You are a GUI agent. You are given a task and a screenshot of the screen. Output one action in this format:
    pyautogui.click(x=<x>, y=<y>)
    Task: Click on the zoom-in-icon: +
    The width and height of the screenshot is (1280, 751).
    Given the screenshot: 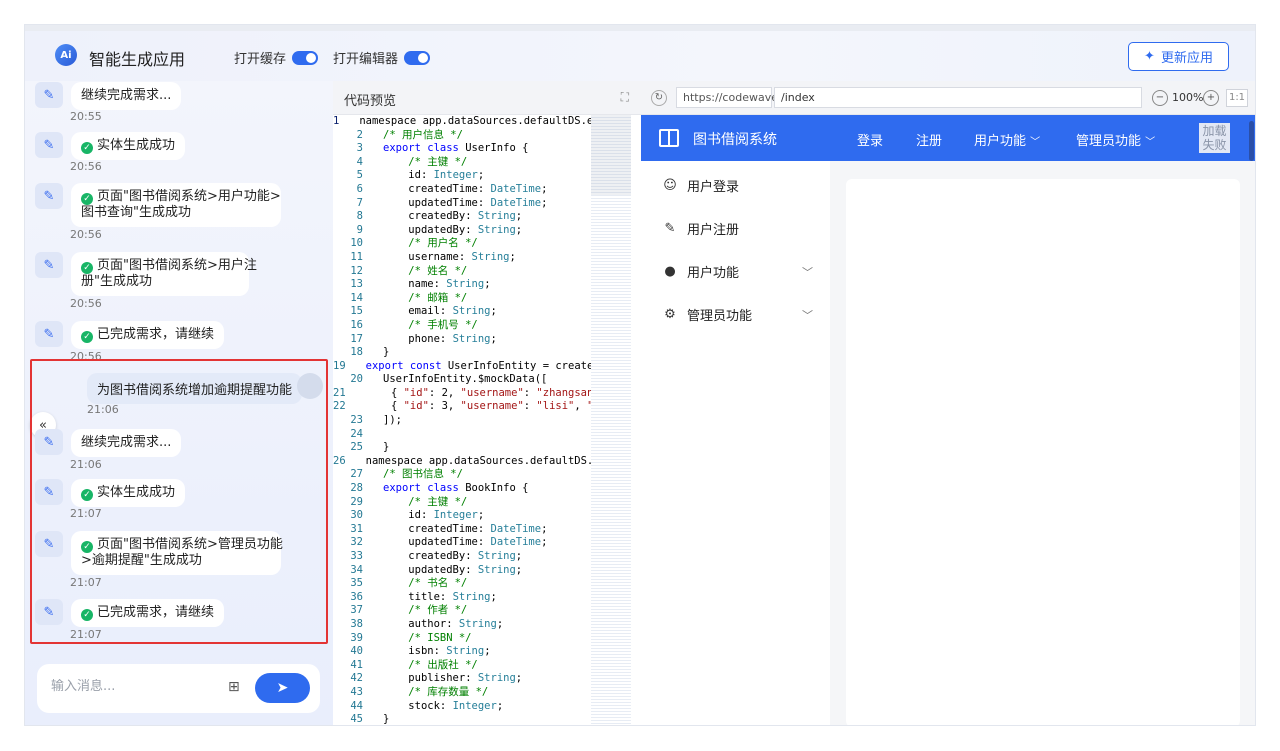 What is the action you would take?
    pyautogui.click(x=1211, y=98)
    